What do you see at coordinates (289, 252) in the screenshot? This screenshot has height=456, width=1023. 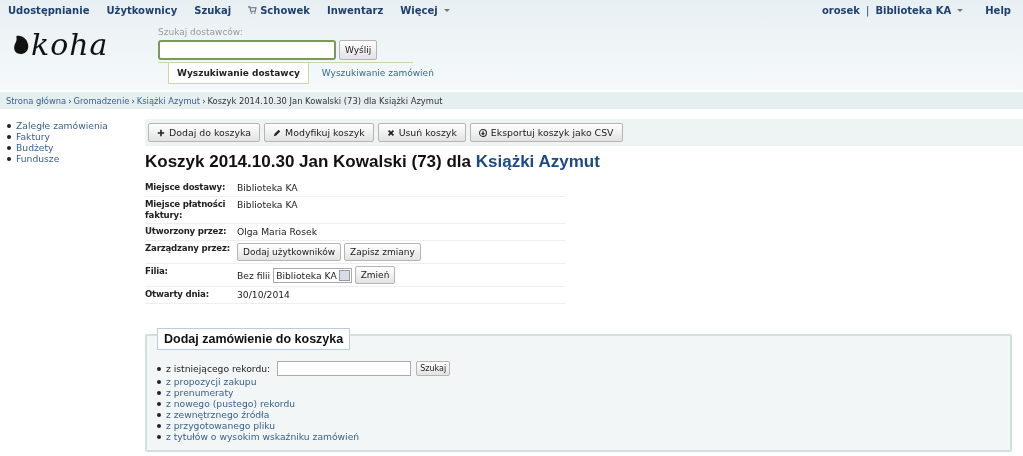 I see `action-button: Dodaj użytkowników` at bounding box center [289, 252].